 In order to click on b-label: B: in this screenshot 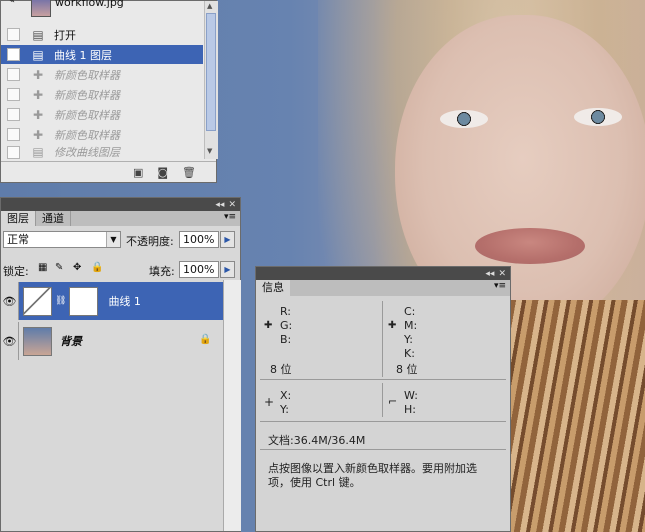, I will do `click(286, 339)`.